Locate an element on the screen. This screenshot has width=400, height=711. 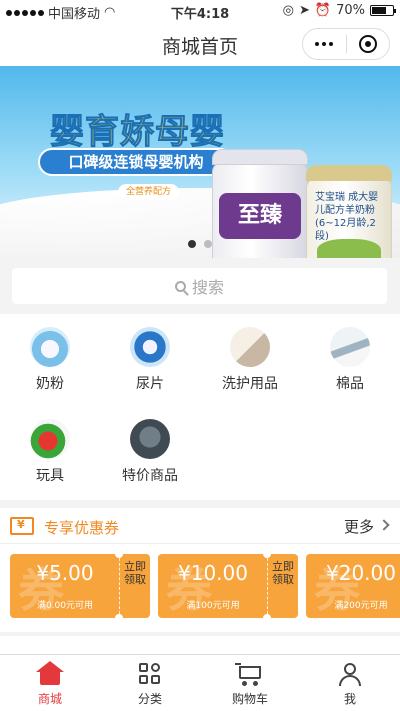
battery-percent: 70% is located at coordinates (350, 10).